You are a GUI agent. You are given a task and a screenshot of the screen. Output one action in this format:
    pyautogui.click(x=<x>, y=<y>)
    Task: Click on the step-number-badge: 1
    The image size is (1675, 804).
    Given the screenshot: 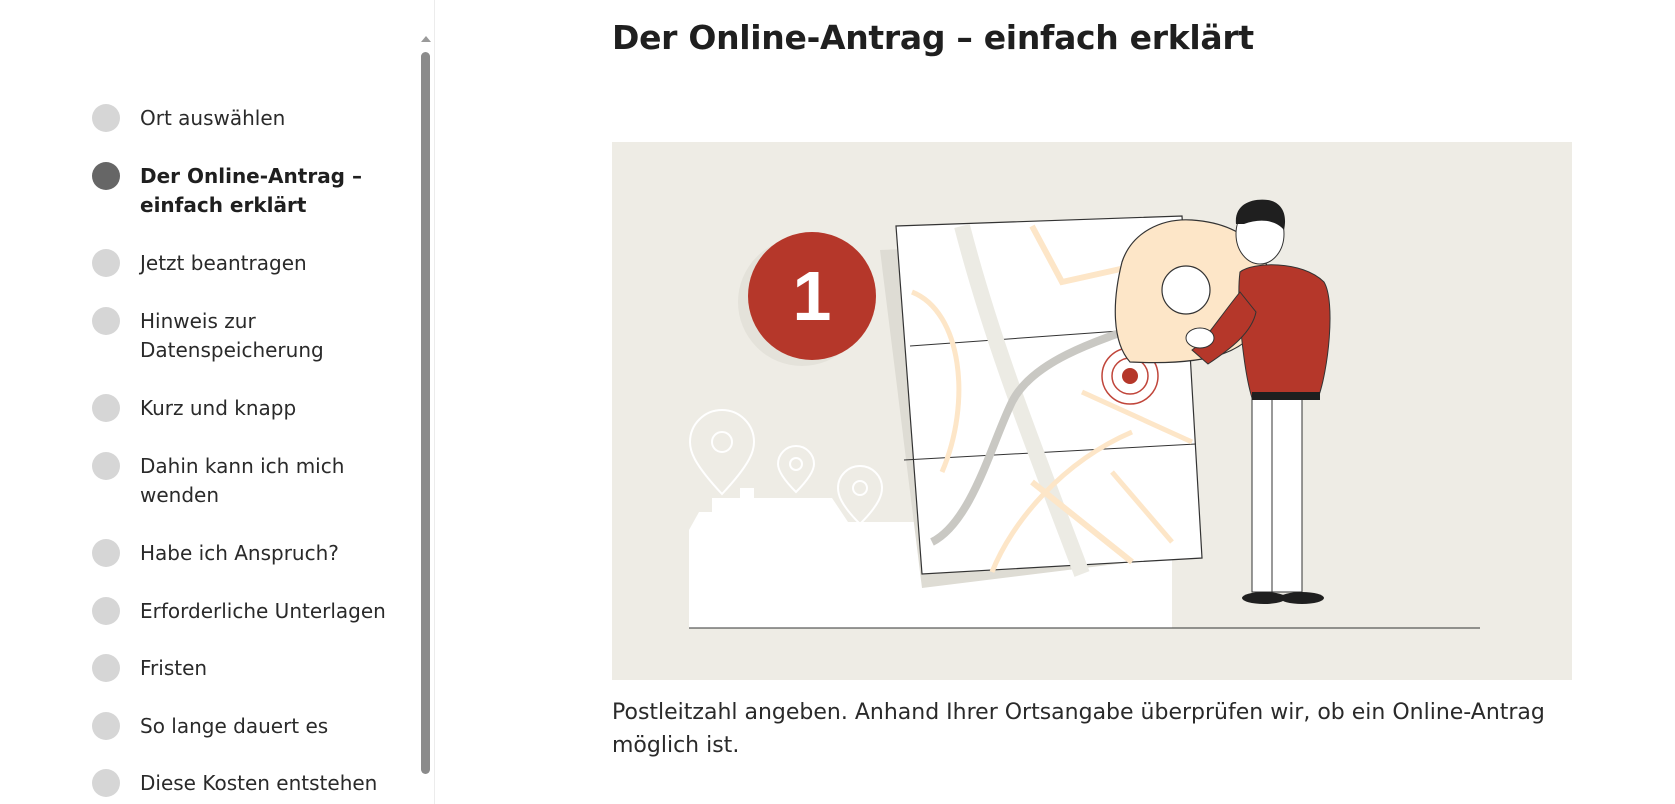 What is the action you would take?
    pyautogui.click(x=807, y=299)
    